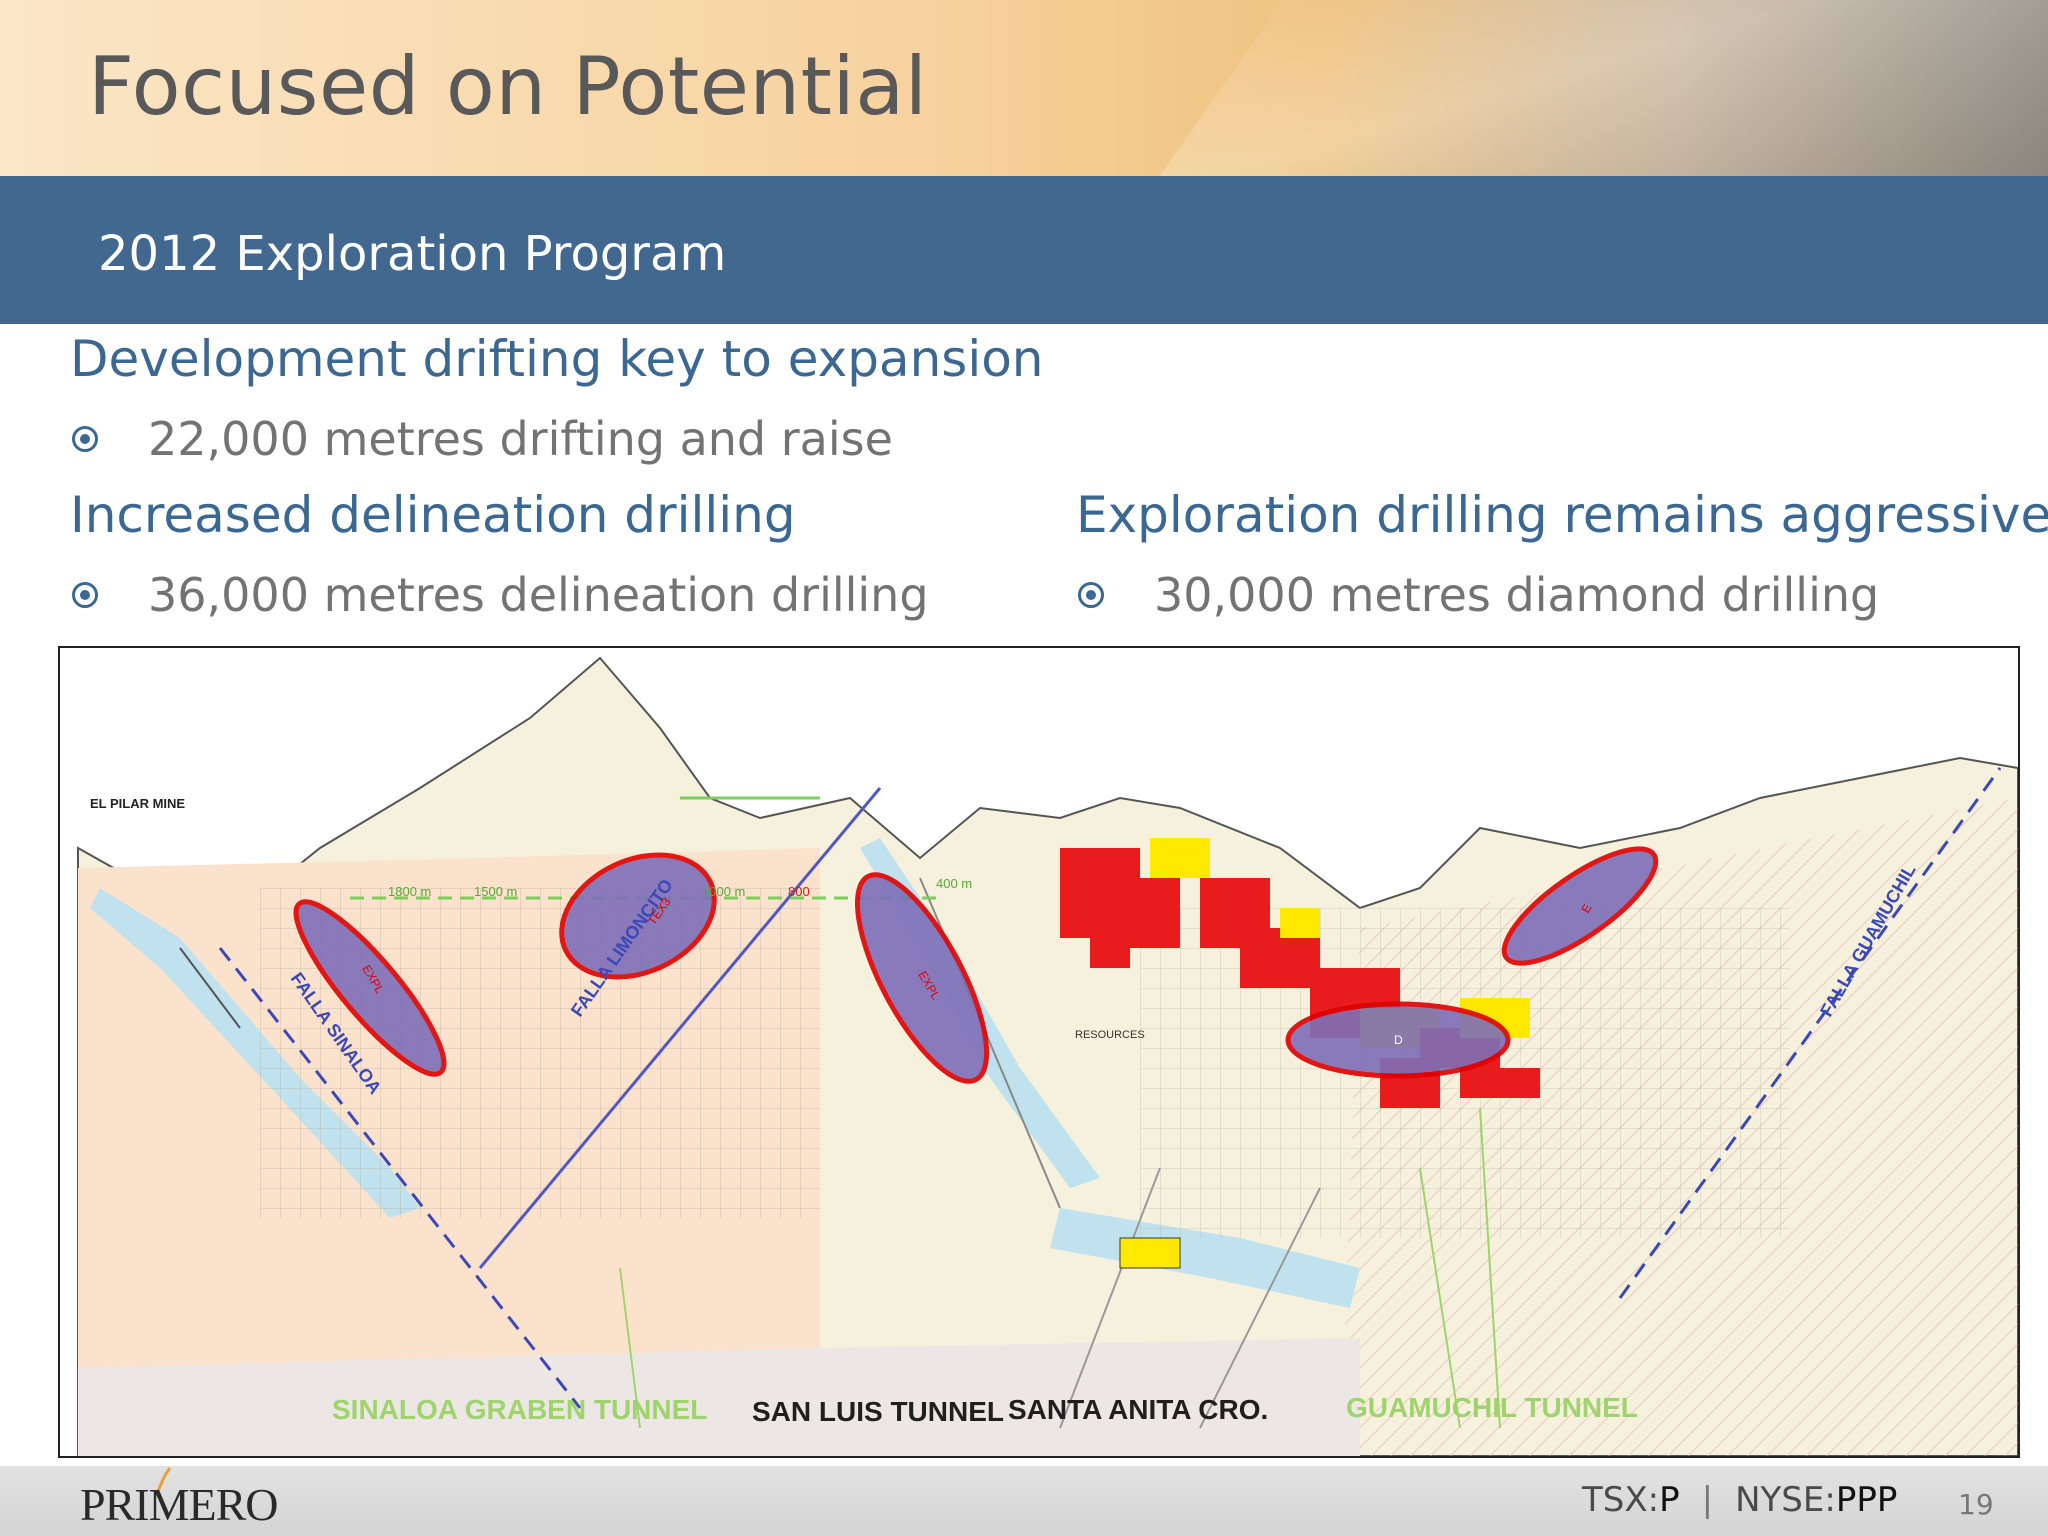 The image size is (2048, 1536). Describe the element at coordinates (723, 891) in the screenshot. I see `distance-label: 1000 m` at that location.